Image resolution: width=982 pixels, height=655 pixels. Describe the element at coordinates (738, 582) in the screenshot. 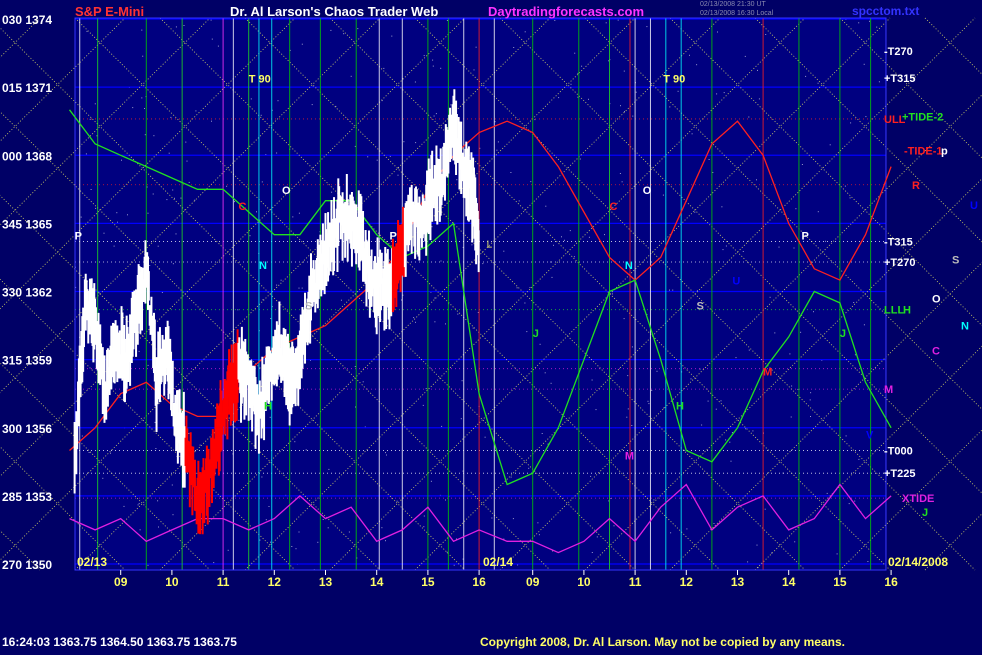

I see `x-tick-label: 13` at that location.